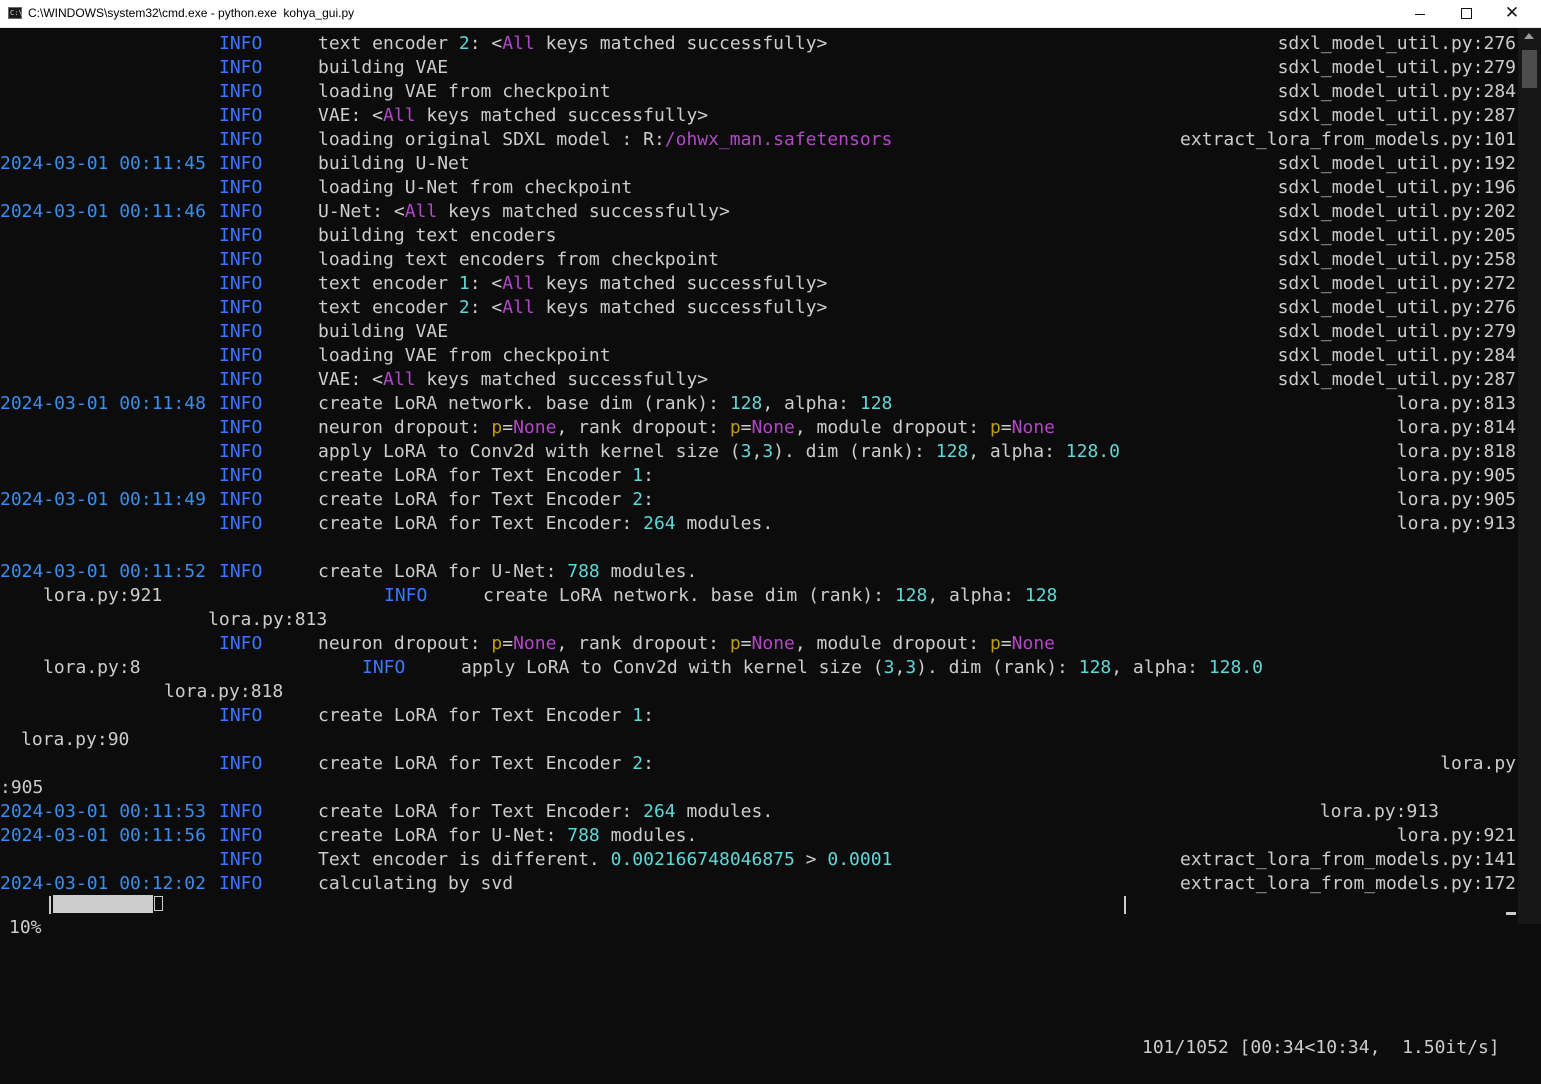 This screenshot has height=1084, width=1541. Describe the element at coordinates (475, 763) in the screenshot. I see `log-text-segment: create LoRA for Text Encoder` at that location.